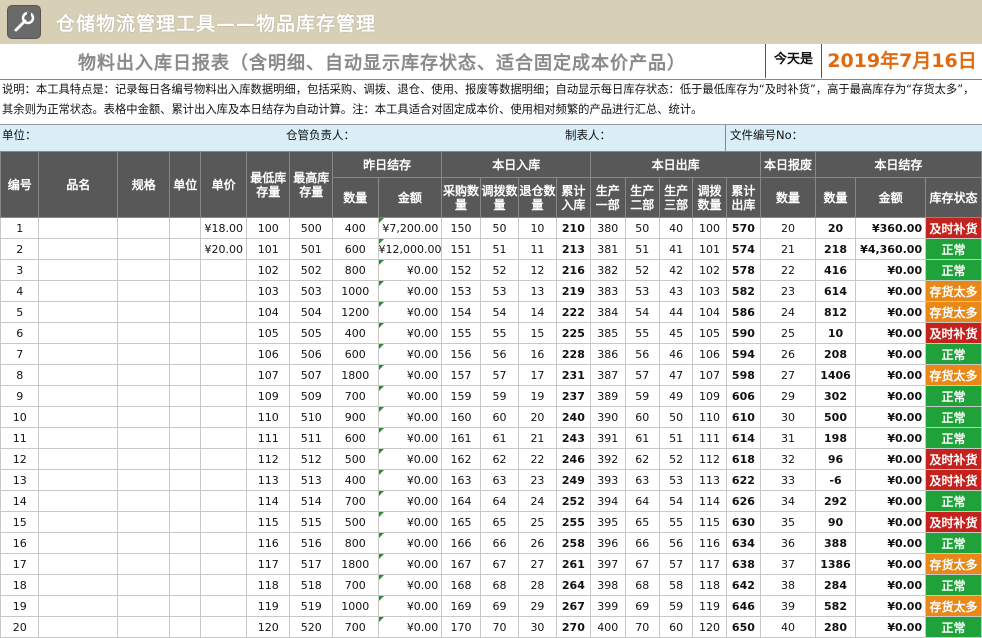 Image resolution: width=982 pixels, height=638 pixels. Describe the element at coordinates (709, 480) in the screenshot. I see `cell-tout: 113` at that location.